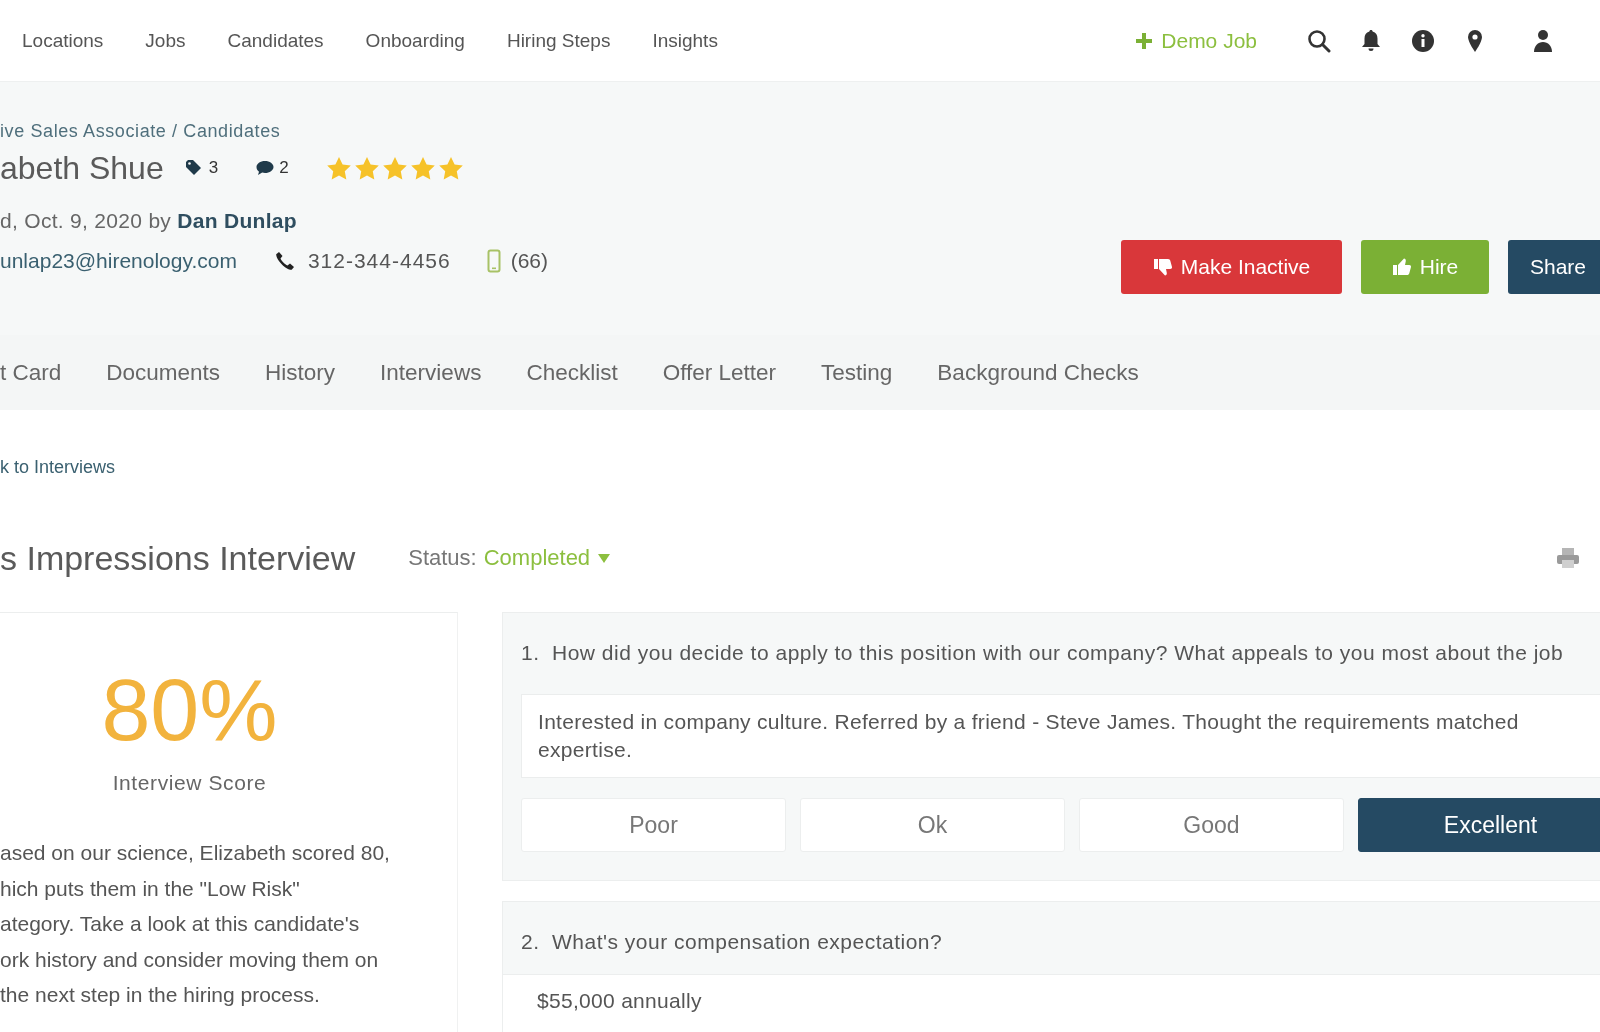  What do you see at coordinates (148, 221) in the screenshot?
I see `added-info: d, Oct. 9, 2020 by Dan Dunlap` at bounding box center [148, 221].